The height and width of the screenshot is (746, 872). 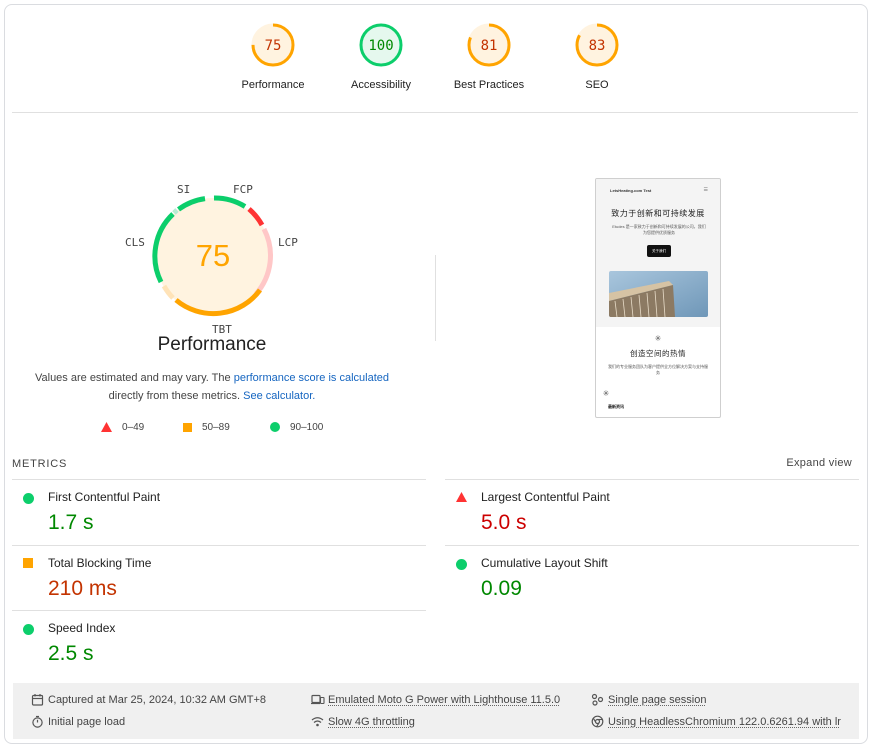 What do you see at coordinates (82, 628) in the screenshot?
I see `metric-name: Speed Index` at bounding box center [82, 628].